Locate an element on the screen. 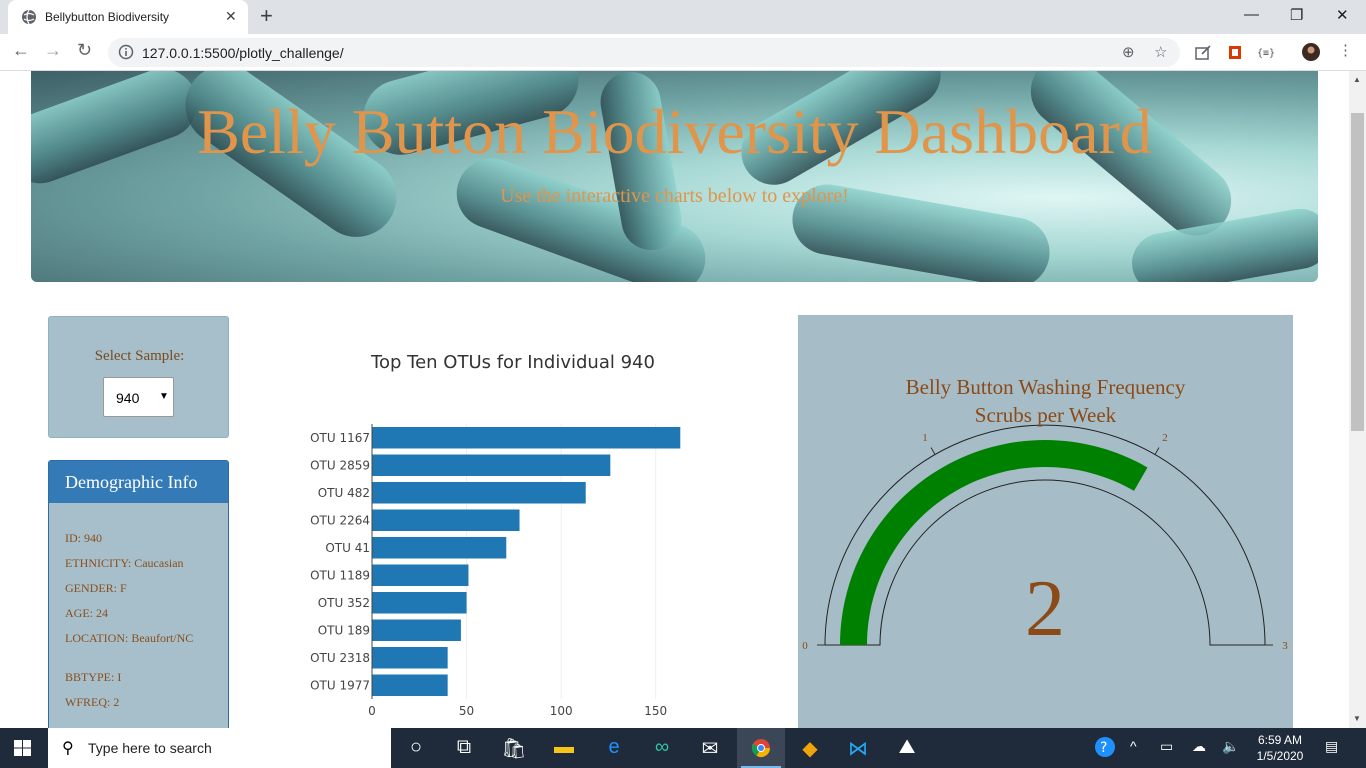  notifications-icon: ▤ is located at coordinates (1331, 746).